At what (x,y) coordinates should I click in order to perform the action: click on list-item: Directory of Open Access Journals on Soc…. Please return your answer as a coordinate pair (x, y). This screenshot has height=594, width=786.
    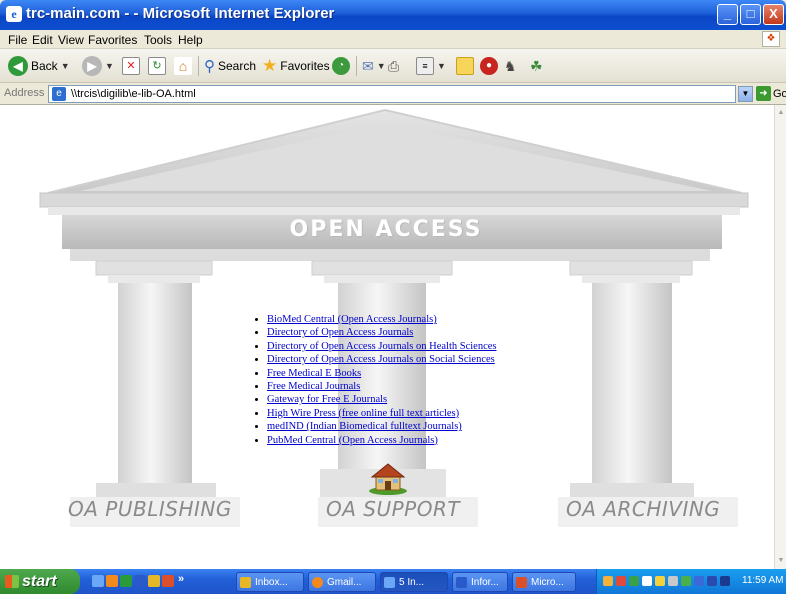
    Looking at the image, I should click on (381, 359).